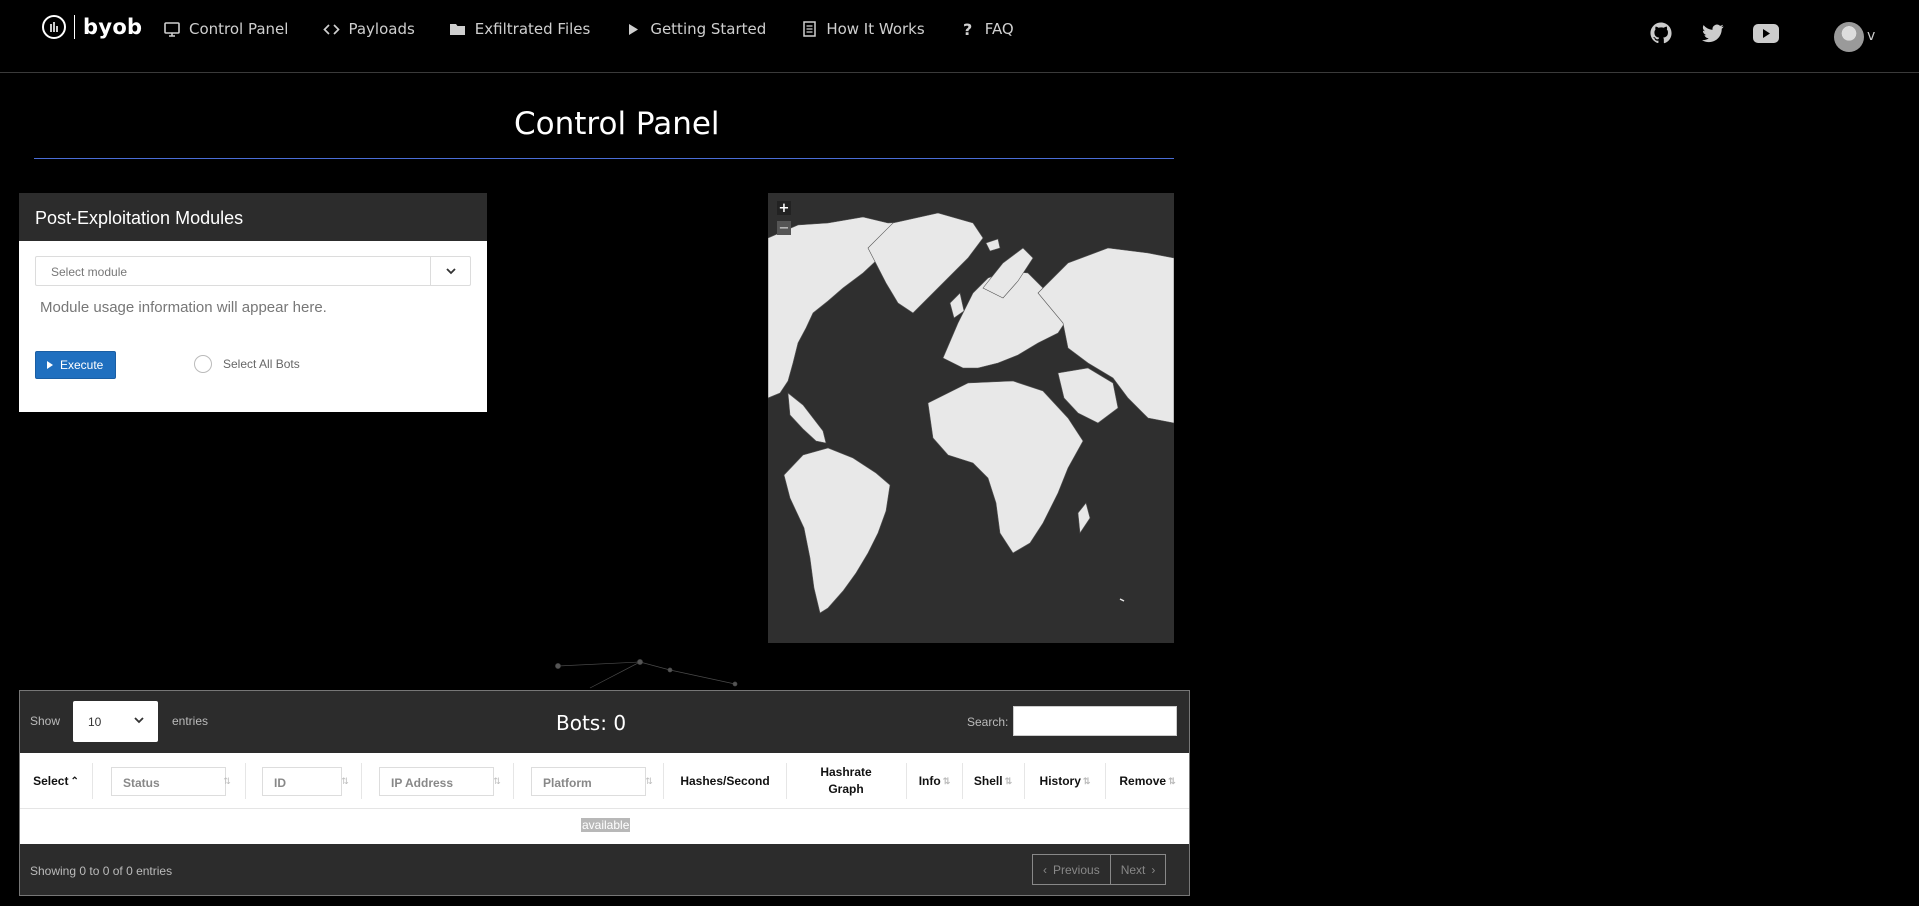 The width and height of the screenshot is (1919, 906). I want to click on nav-label: Exfiltrated Files, so click(532, 29).